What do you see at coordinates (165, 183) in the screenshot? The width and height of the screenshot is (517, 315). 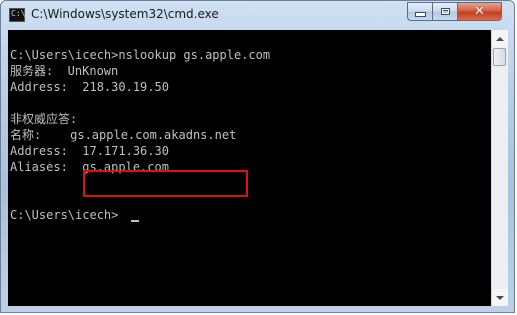 I see `highlight-box` at bounding box center [165, 183].